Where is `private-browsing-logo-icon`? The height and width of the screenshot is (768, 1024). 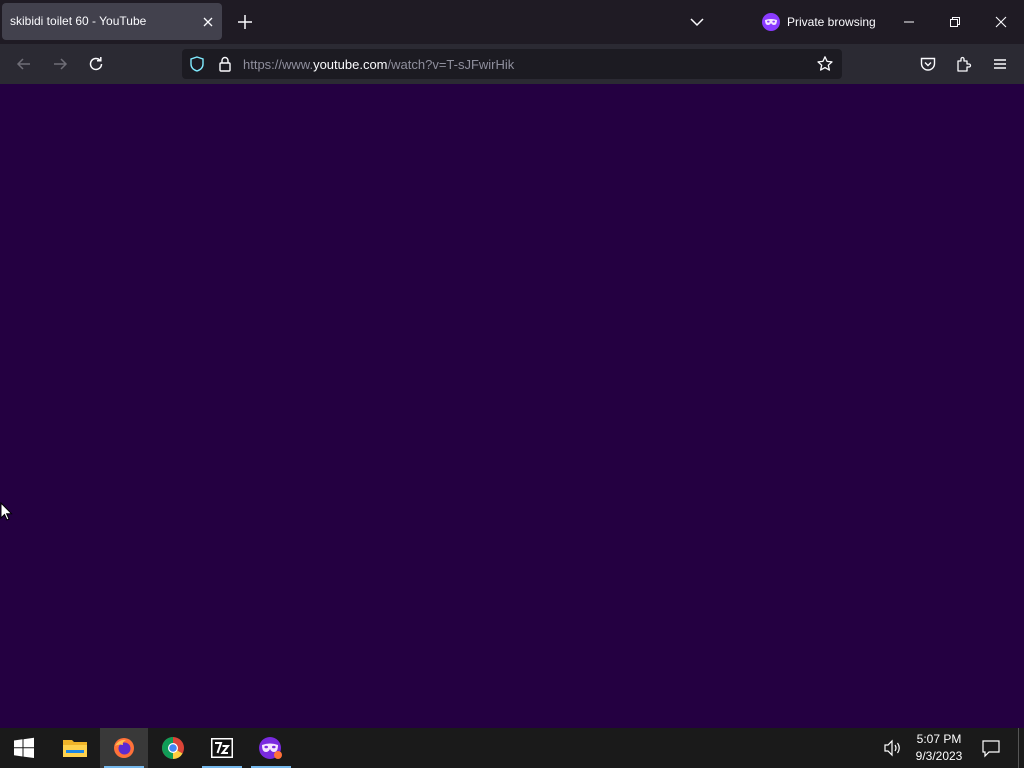
private-browsing-logo-icon is located at coordinates (270, 748).